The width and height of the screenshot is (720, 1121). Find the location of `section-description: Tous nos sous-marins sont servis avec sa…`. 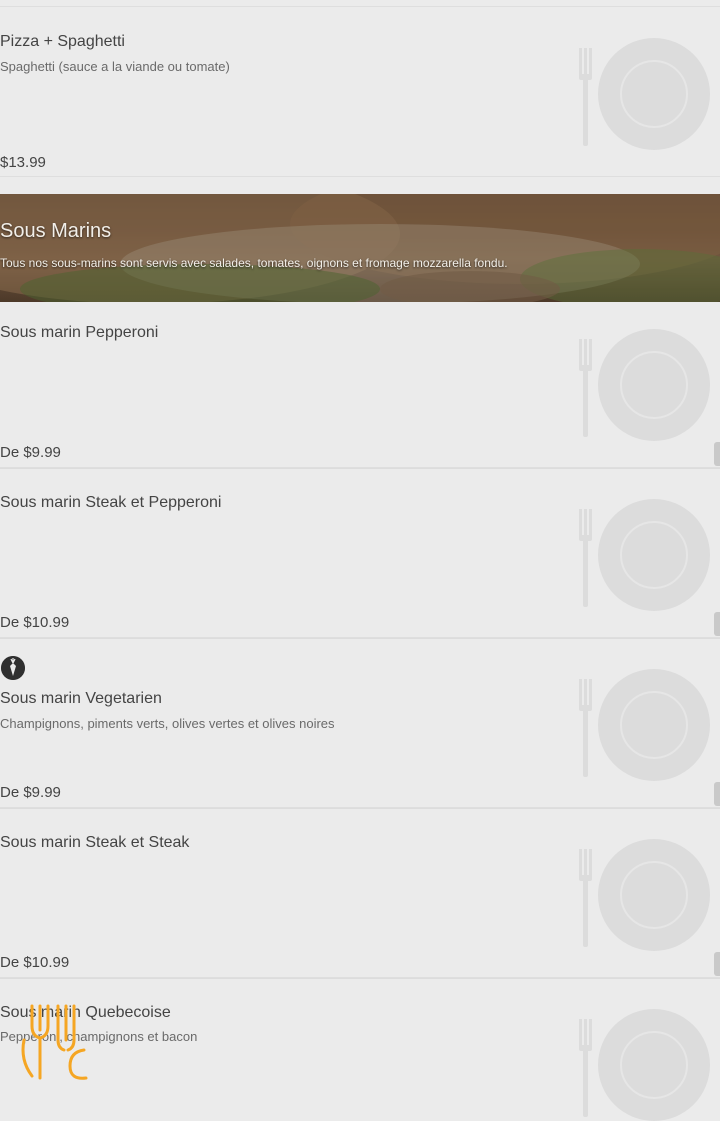

section-description: Tous nos sous-marins sont servis avec sa… is located at coordinates (254, 263).